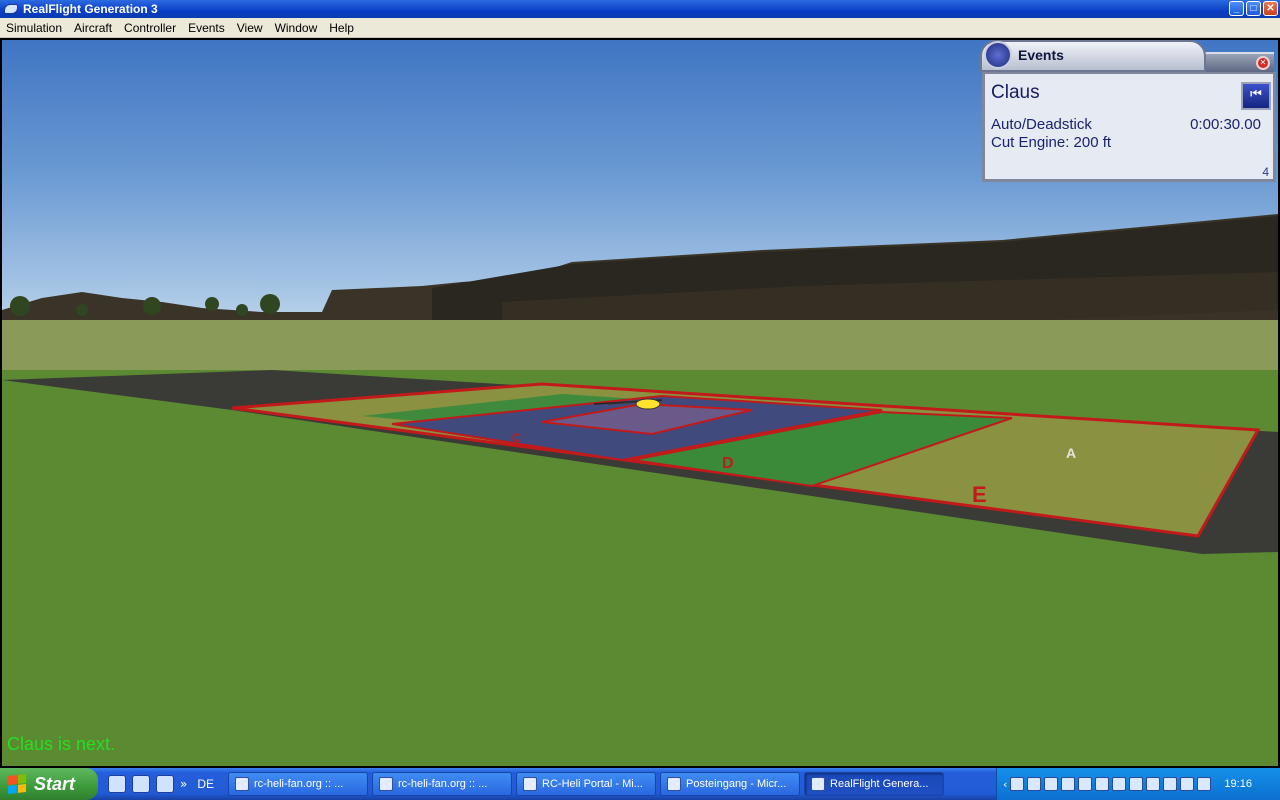 This screenshot has height=800, width=1280. What do you see at coordinates (979, 494) in the screenshot?
I see `pad-letter-e: E` at bounding box center [979, 494].